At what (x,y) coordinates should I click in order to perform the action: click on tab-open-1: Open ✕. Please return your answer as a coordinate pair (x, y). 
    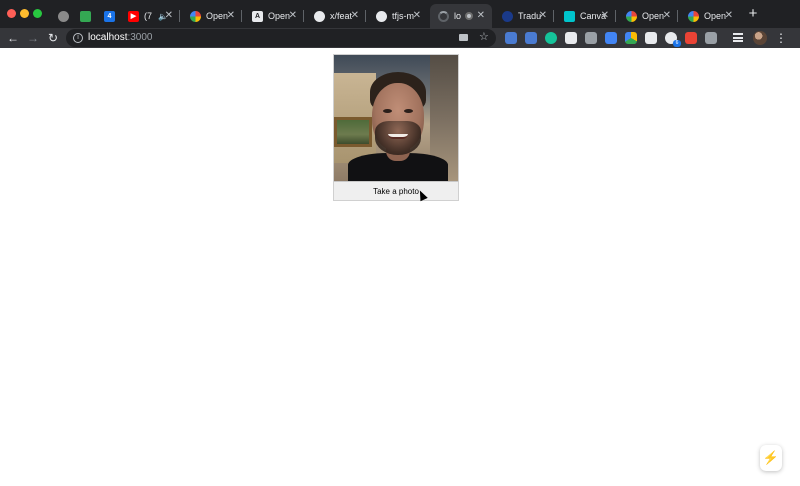
    Looking at the image, I should click on (212, 16).